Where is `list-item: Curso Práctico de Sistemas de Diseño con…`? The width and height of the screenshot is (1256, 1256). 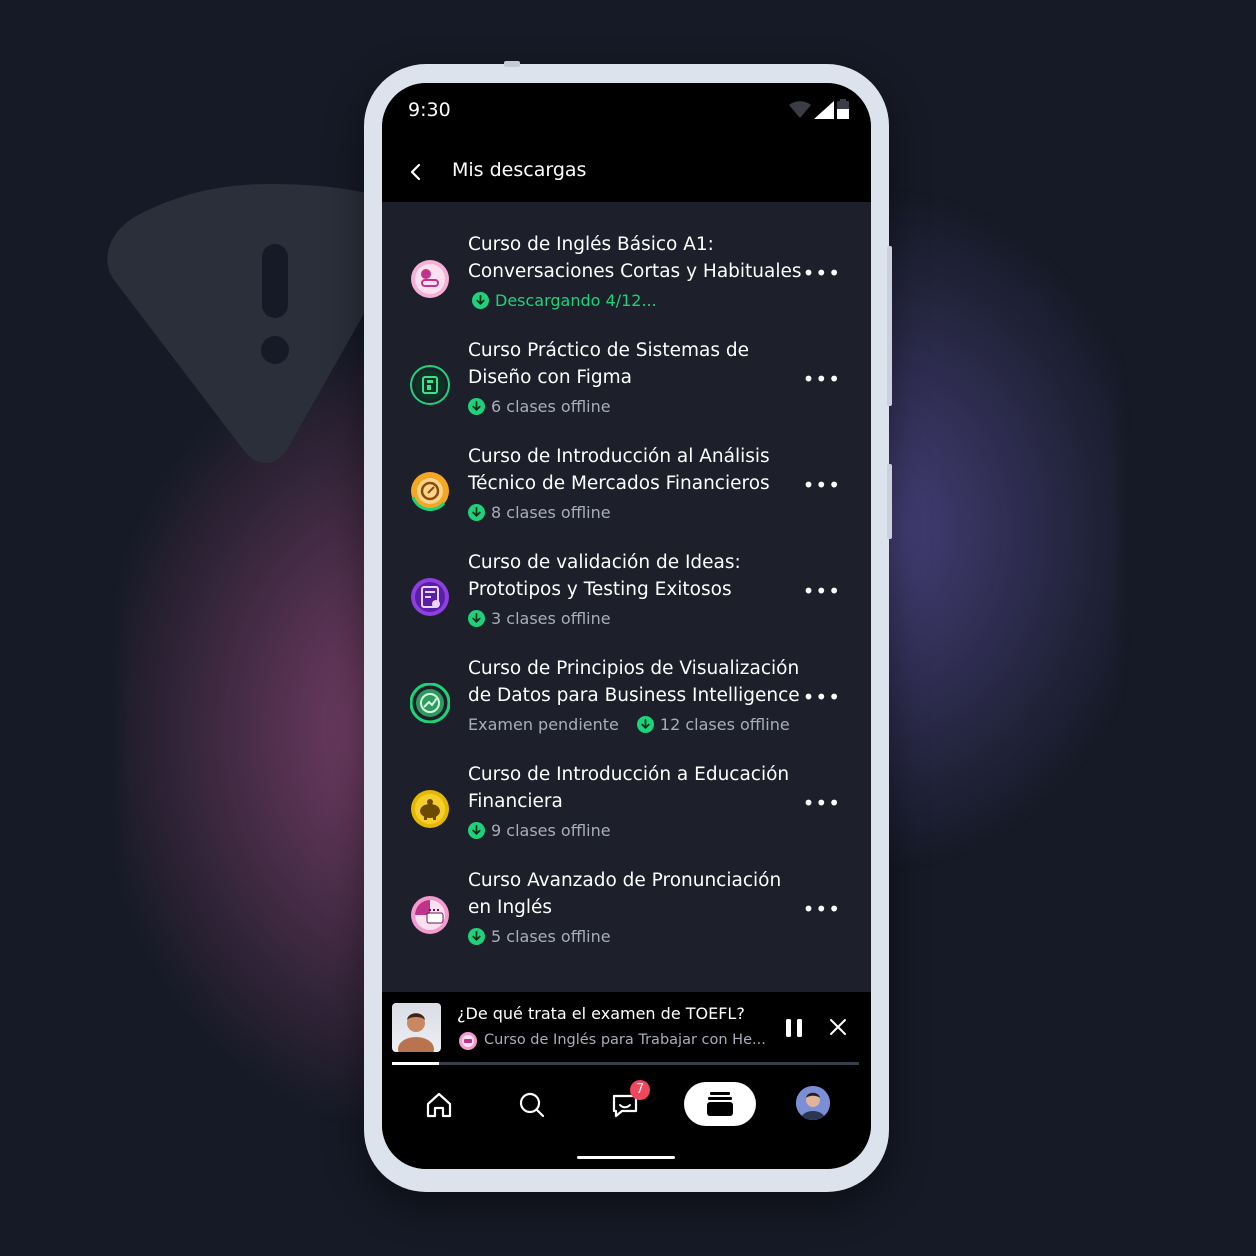 list-item: Curso Práctico de Sistemas de Diseño con… is located at coordinates (626, 380).